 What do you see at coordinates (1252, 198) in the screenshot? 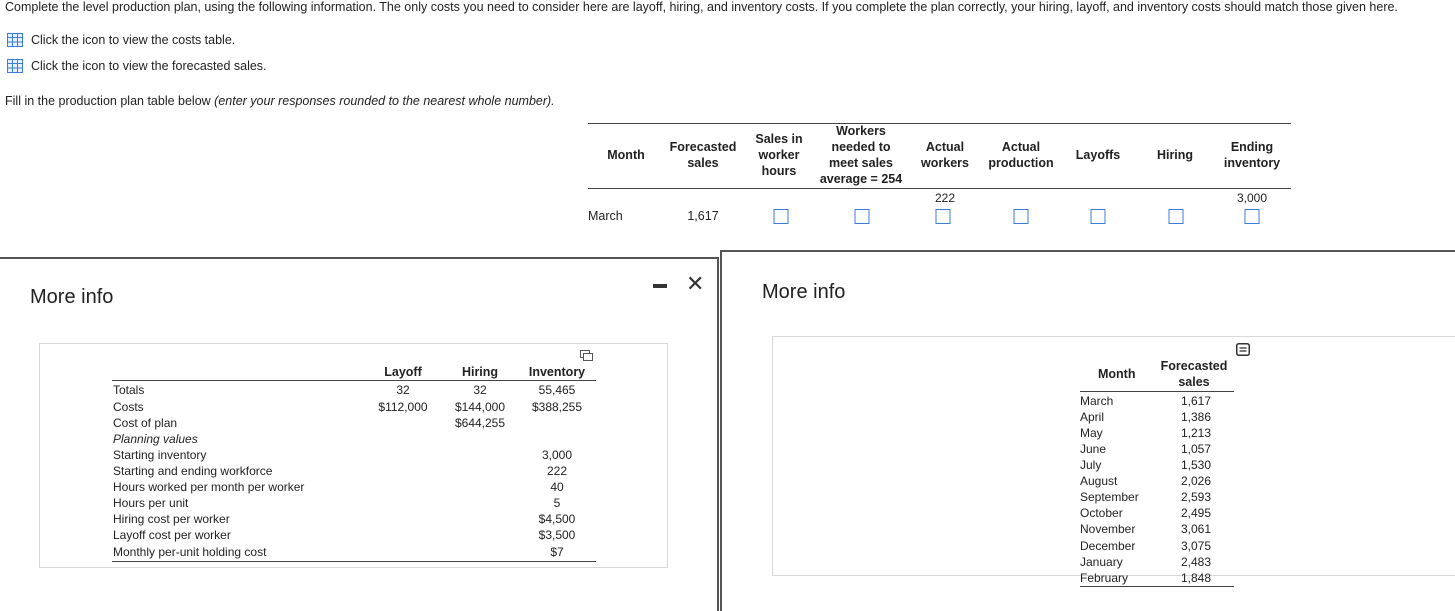
I see `initial-inventory-value: 3,000` at bounding box center [1252, 198].